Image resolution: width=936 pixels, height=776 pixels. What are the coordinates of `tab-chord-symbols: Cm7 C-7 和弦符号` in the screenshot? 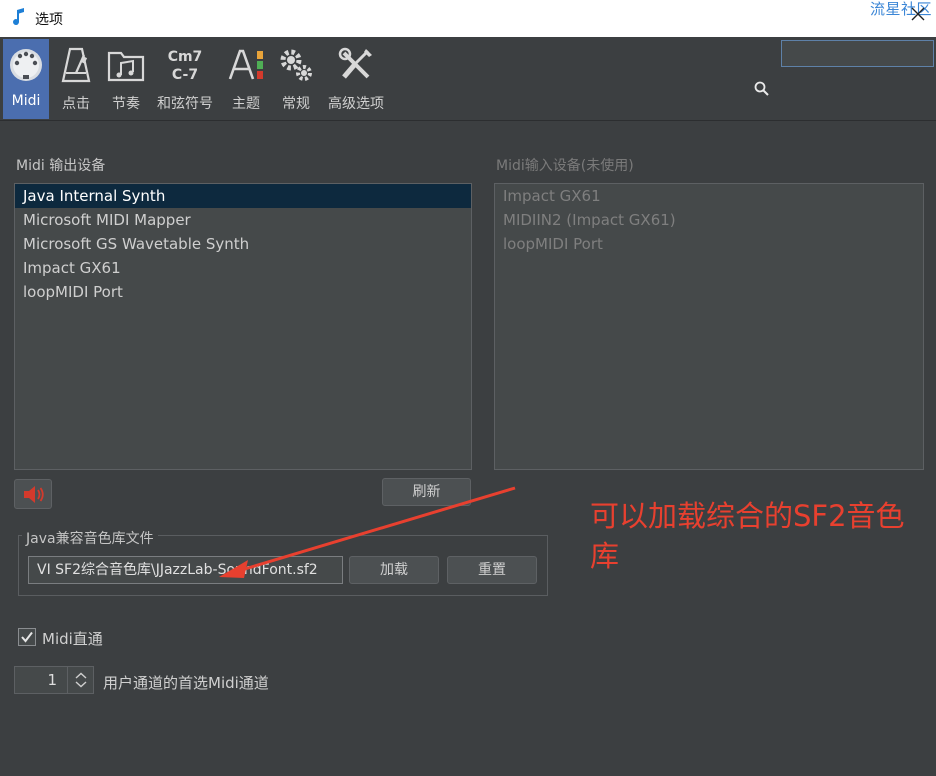 It's located at (185, 79).